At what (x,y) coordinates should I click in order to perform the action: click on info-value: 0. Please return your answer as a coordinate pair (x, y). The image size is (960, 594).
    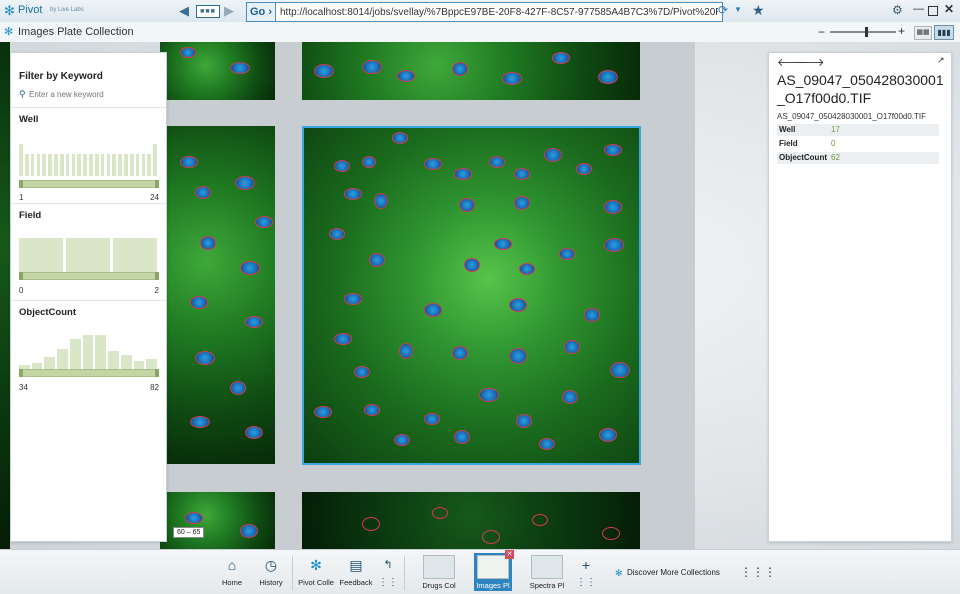
    Looking at the image, I should click on (833, 144).